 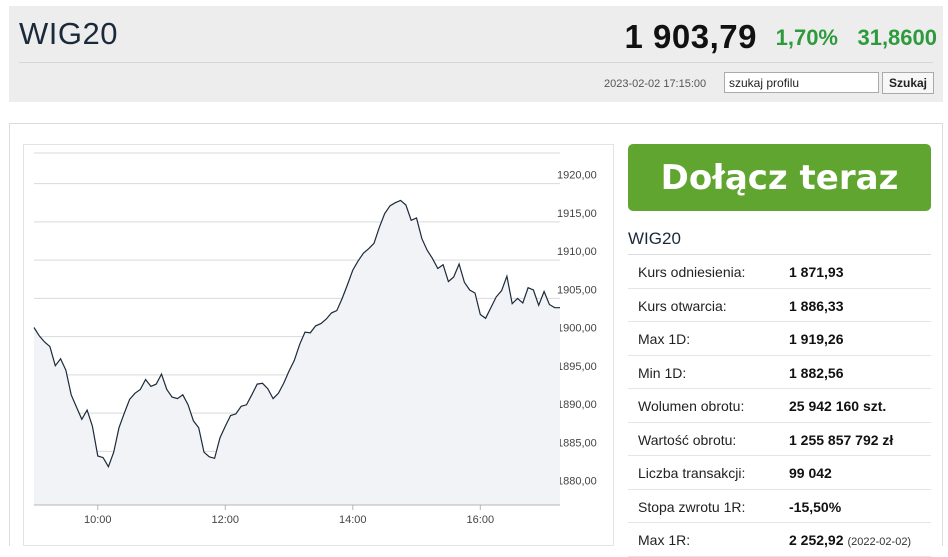 What do you see at coordinates (841, 439) in the screenshot?
I see `stat-value: 1 255 857 792 zł` at bounding box center [841, 439].